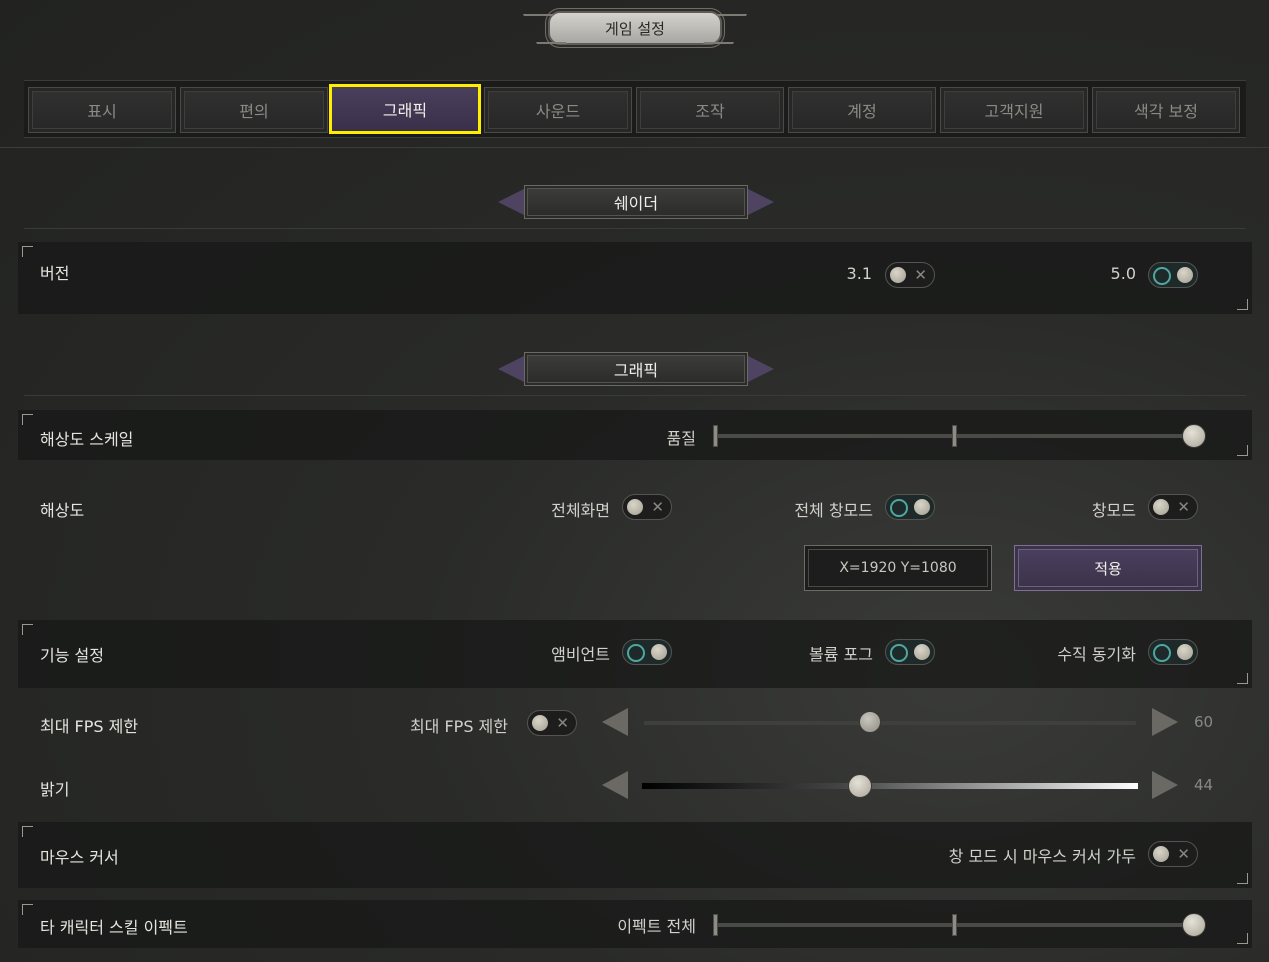  Describe the element at coordinates (1108, 568) in the screenshot. I see `apply-button: 적용` at that location.